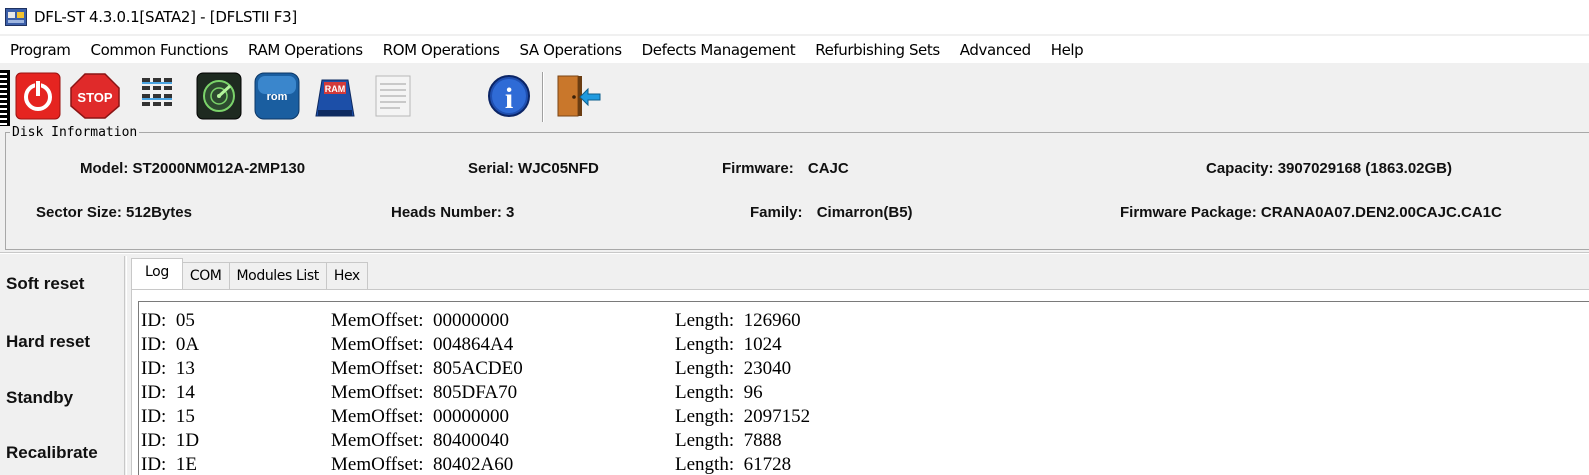 The image size is (1589, 475). Describe the element at coordinates (441, 50) in the screenshot. I see `menu-rom-operations: ROM Operations` at that location.